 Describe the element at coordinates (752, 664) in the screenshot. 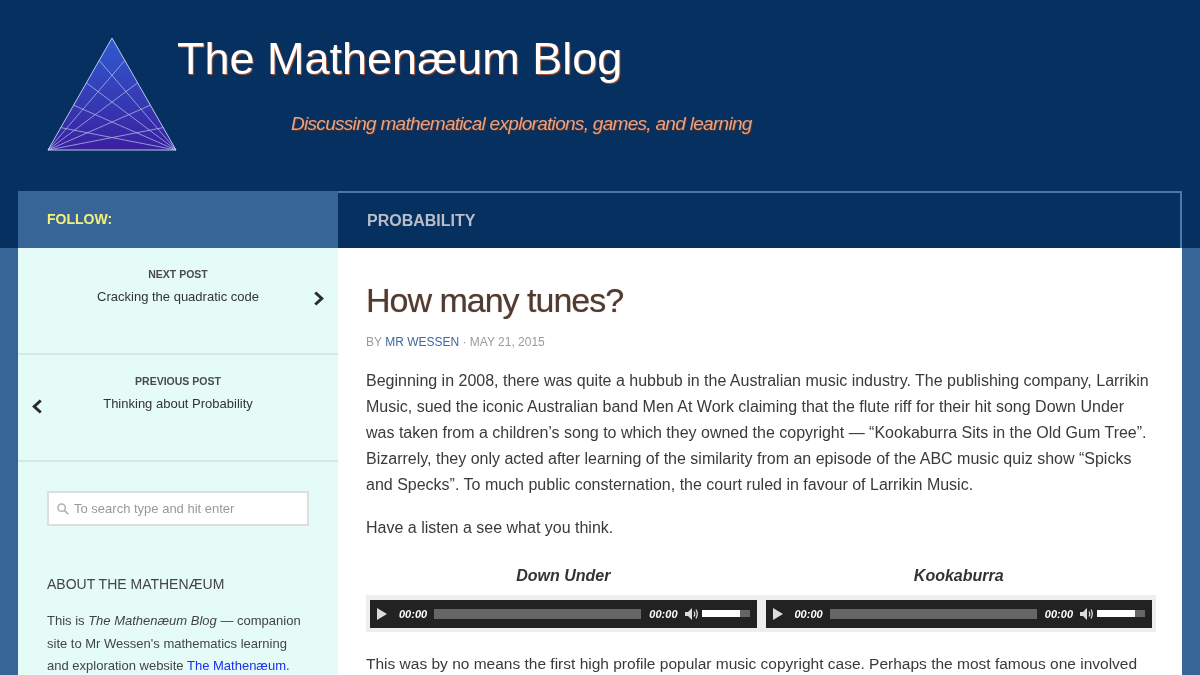

I see `post-paragraph: This was by no means the first high profile popular music copyright case. Perhaps the most famous one involved` at that location.